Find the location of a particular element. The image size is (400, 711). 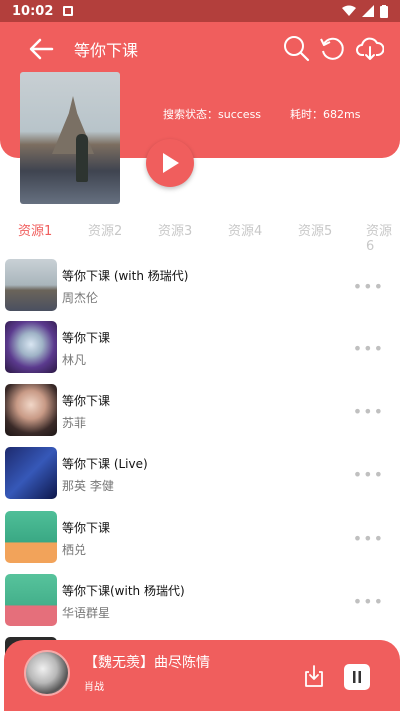

song-row: 等你下课 栖兑 ••• is located at coordinates (200, 538).